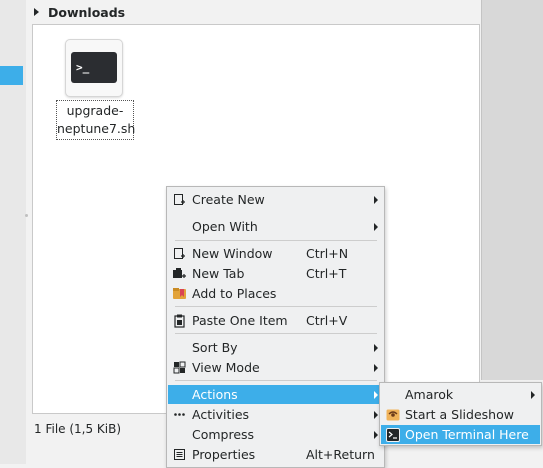 The image size is (543, 468). What do you see at coordinates (179, 253) in the screenshot?
I see `new-window-icon` at bounding box center [179, 253].